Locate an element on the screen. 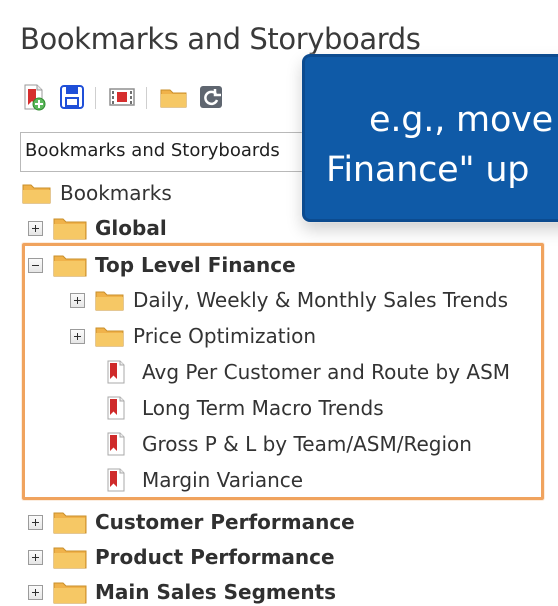 The image size is (558, 606). callout-line-2: Finance" up is located at coordinates (428, 170).